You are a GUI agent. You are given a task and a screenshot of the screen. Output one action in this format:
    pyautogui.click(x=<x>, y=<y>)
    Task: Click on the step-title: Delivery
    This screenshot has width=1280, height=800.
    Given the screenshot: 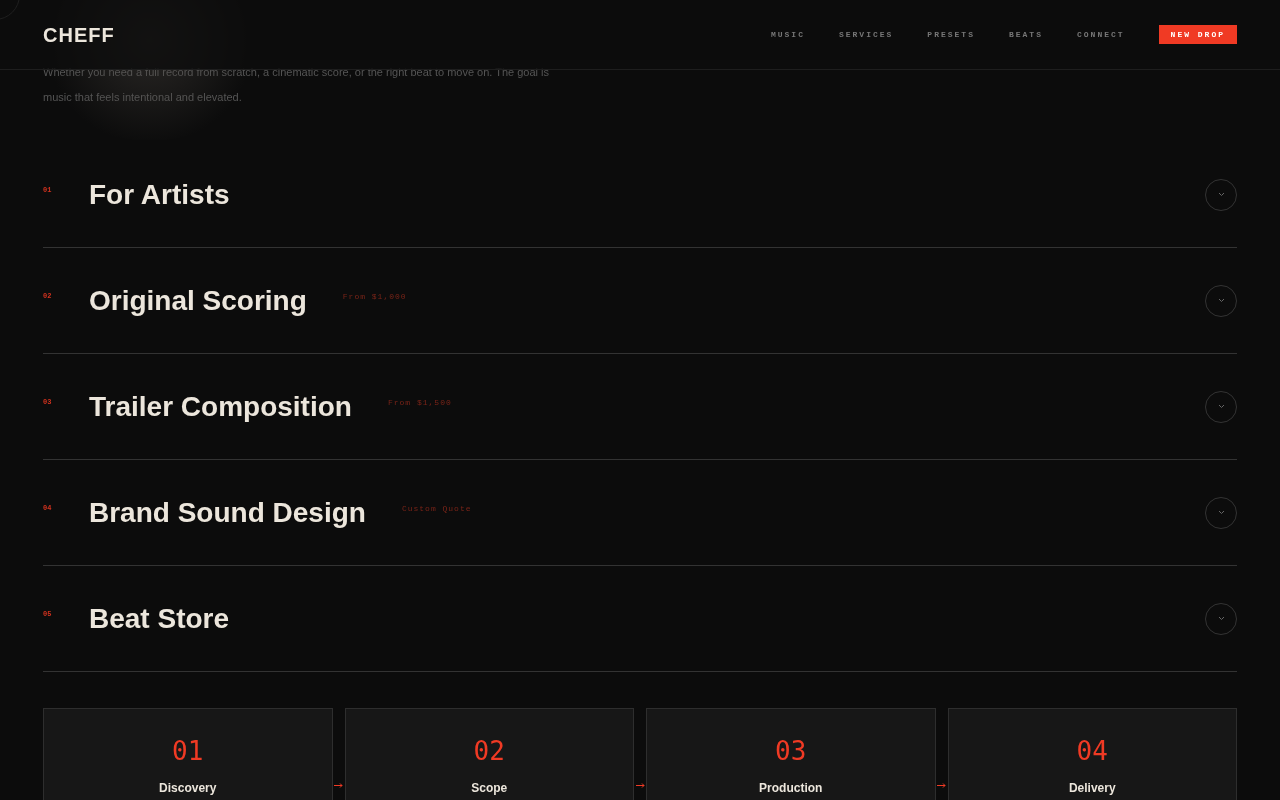 What is the action you would take?
    pyautogui.click(x=1092, y=788)
    